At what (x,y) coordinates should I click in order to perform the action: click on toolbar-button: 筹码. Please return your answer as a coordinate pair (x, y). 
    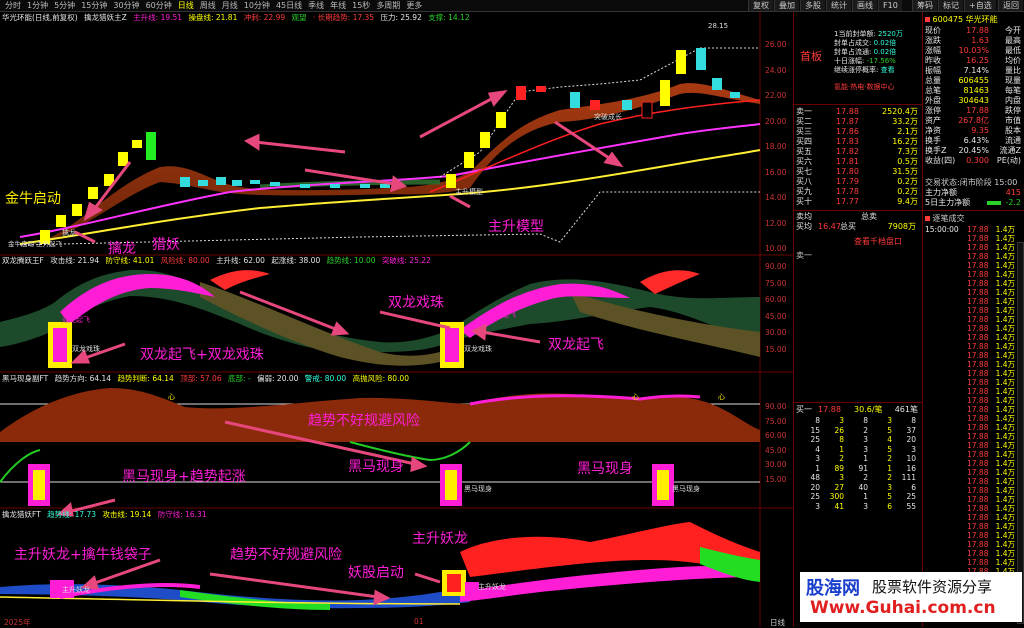
    Looking at the image, I should click on (924, 5).